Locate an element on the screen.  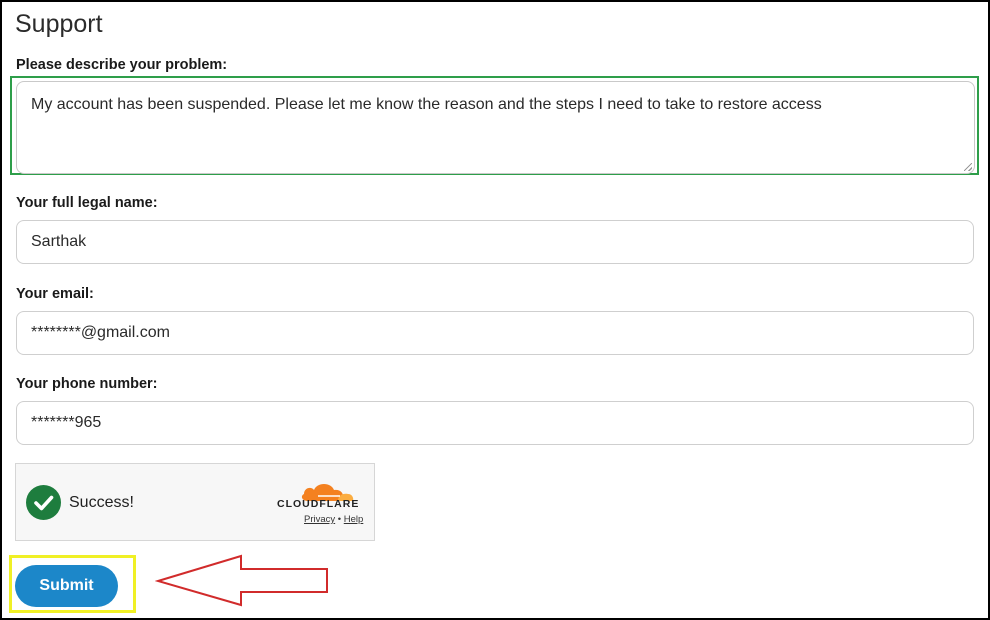
phone-input: *******965 is located at coordinates (495, 423).